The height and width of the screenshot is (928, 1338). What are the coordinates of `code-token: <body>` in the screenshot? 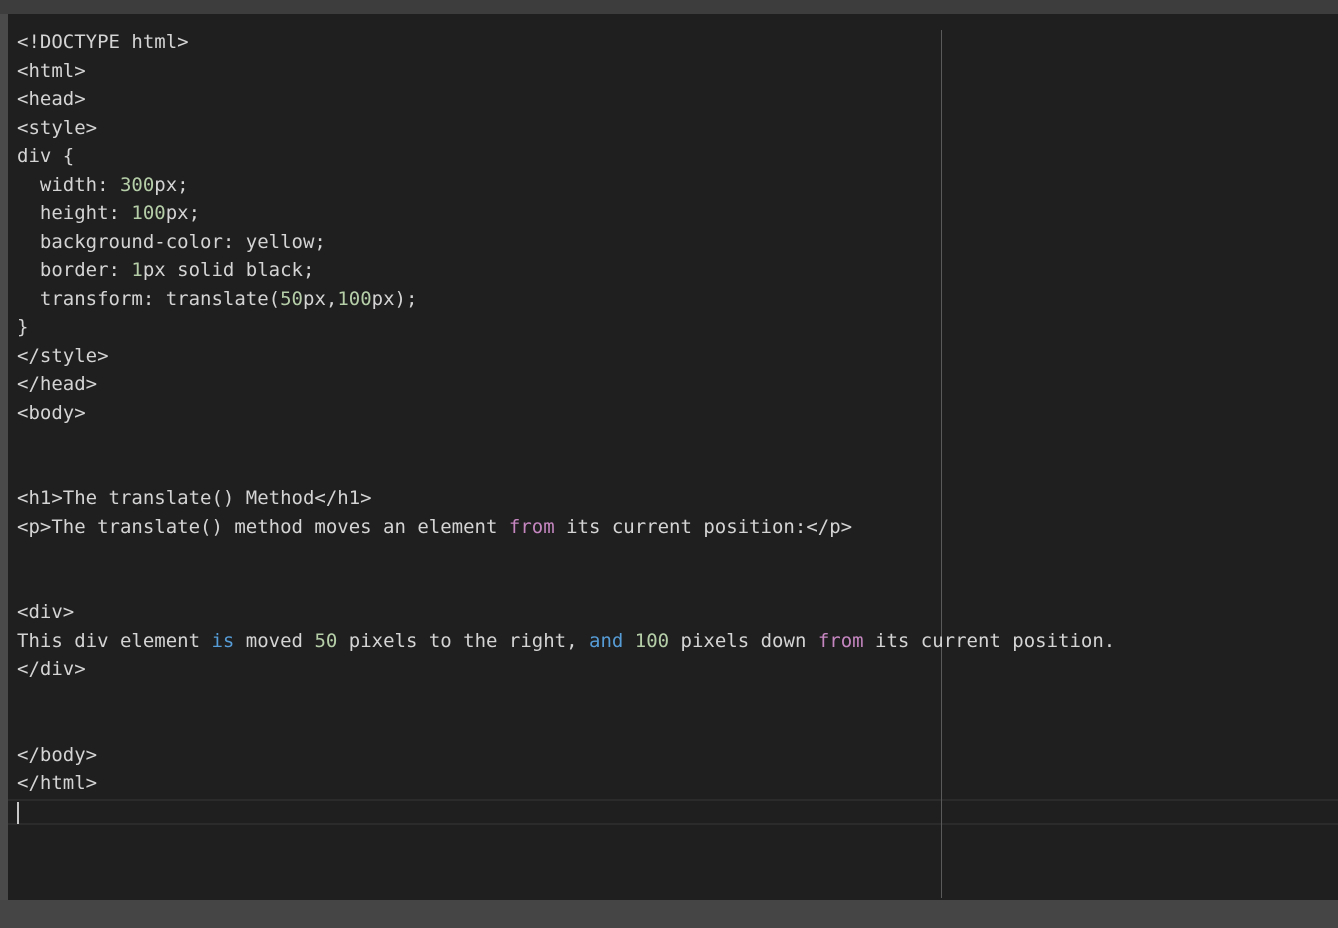 It's located at (51, 412).